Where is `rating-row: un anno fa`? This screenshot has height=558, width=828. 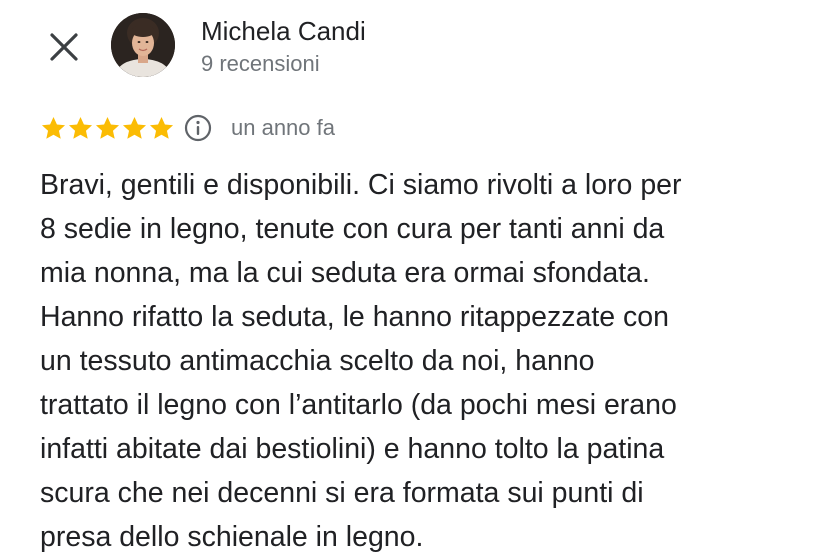
rating-row: un anno fa is located at coordinates (187, 128).